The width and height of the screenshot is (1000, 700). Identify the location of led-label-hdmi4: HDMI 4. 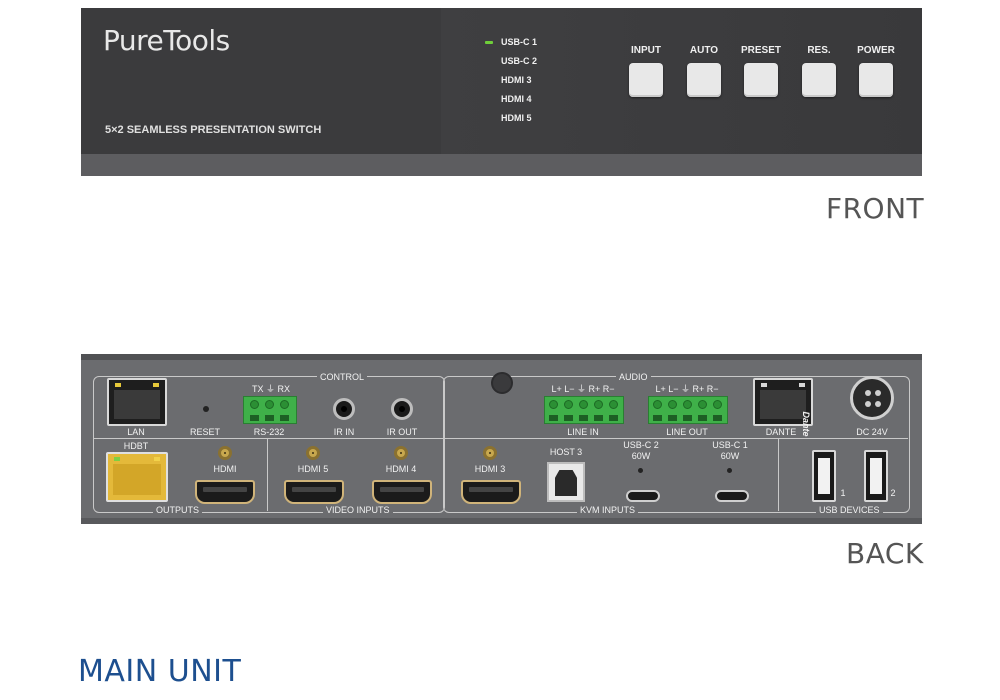
(516, 99).